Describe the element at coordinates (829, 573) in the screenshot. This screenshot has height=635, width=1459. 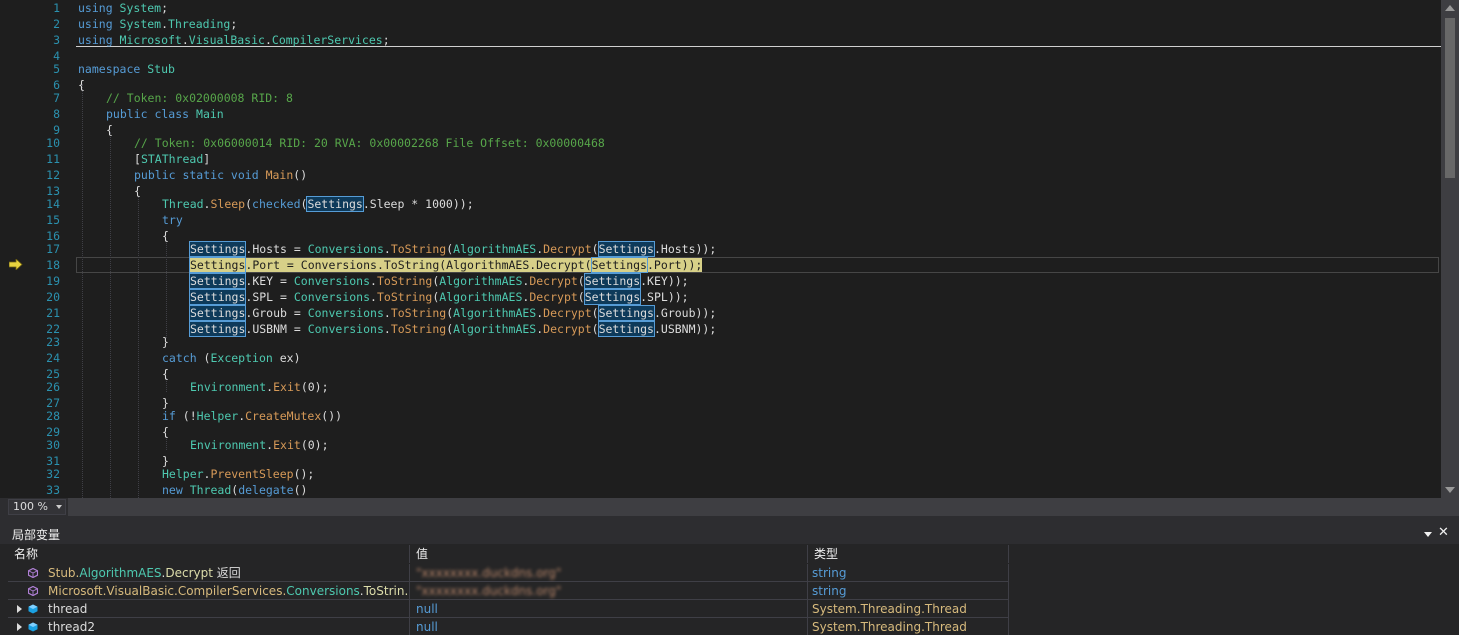
I see `locals-type: string` at that location.